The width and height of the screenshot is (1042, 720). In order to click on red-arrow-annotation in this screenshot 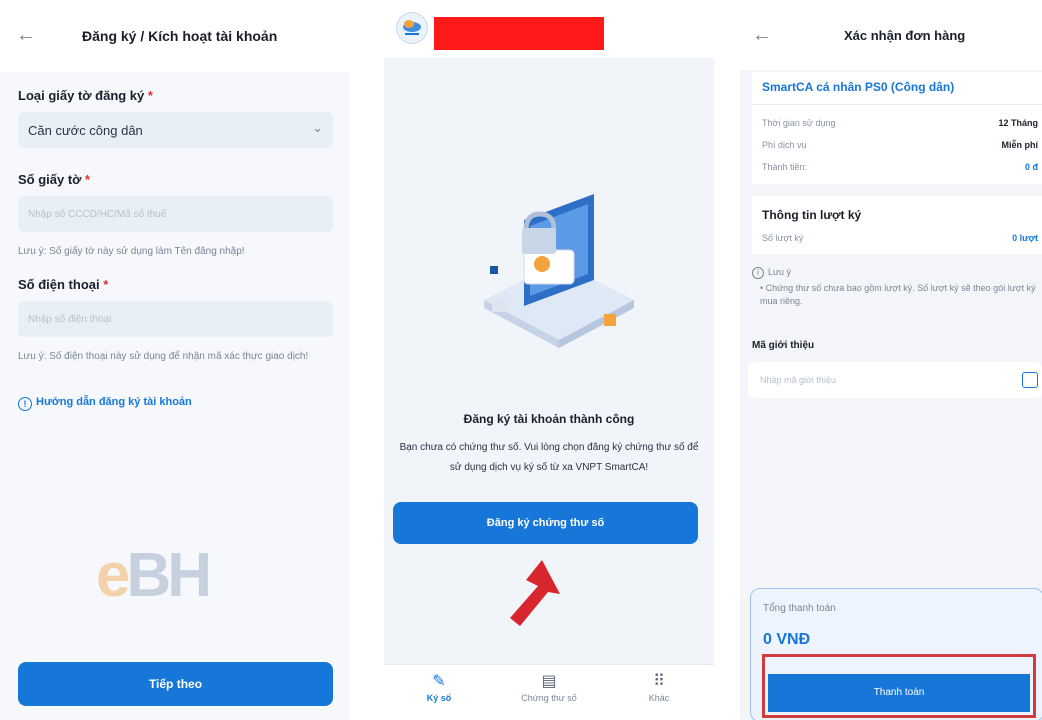, I will do `click(535, 593)`.